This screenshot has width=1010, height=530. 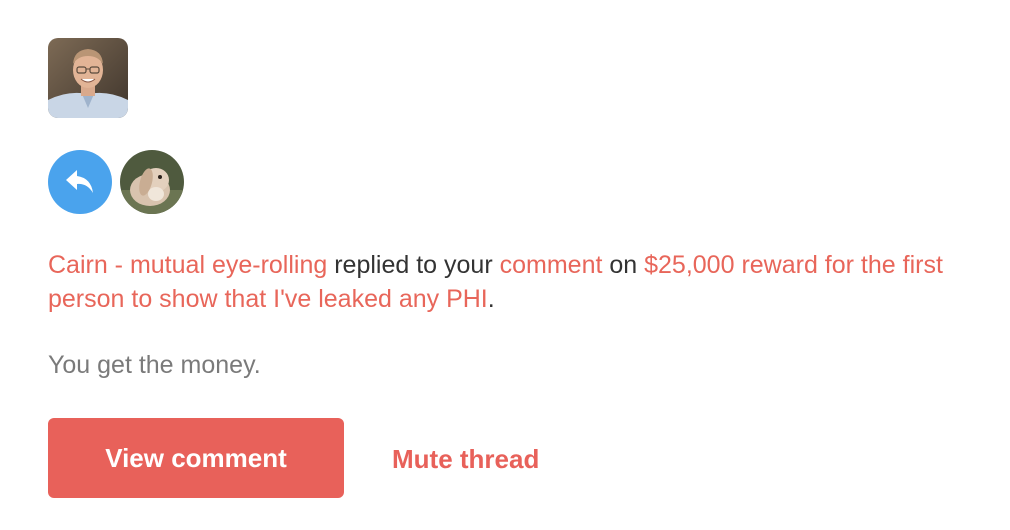 I want to click on actor-link: Cairn - mutual eye-rolling, so click(x=187, y=265).